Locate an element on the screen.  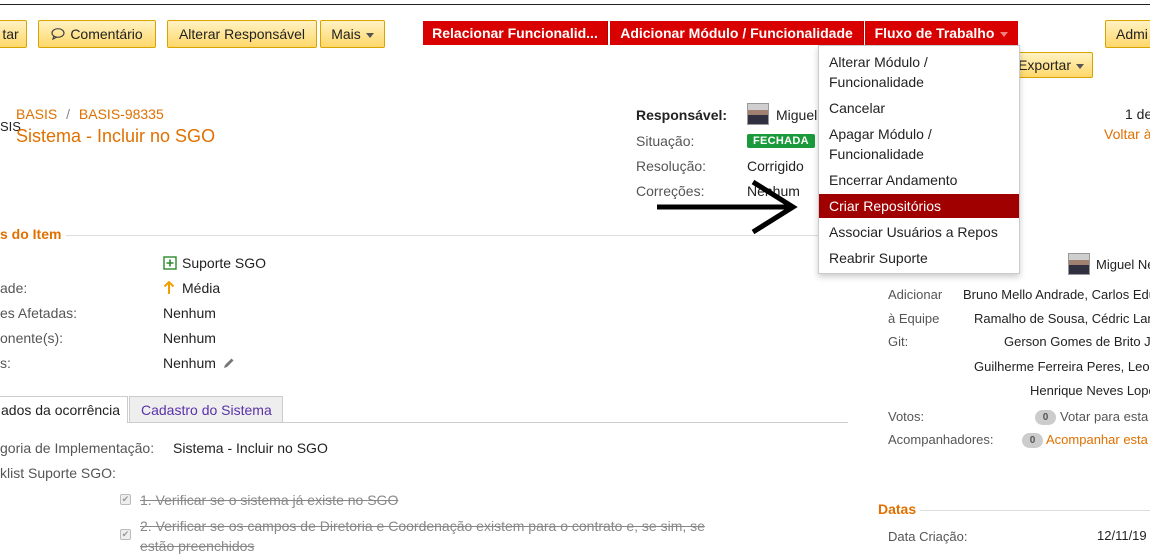
more-button: Mais is located at coordinates (352, 34).